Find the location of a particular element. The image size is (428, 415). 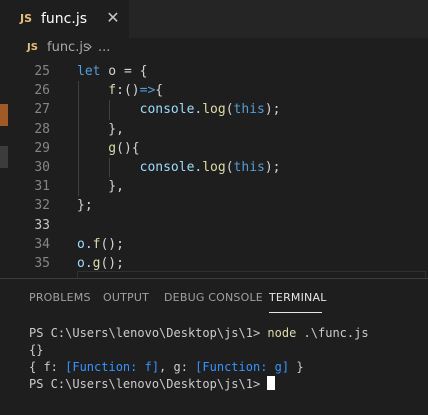

output-text: } is located at coordinates (296, 367).